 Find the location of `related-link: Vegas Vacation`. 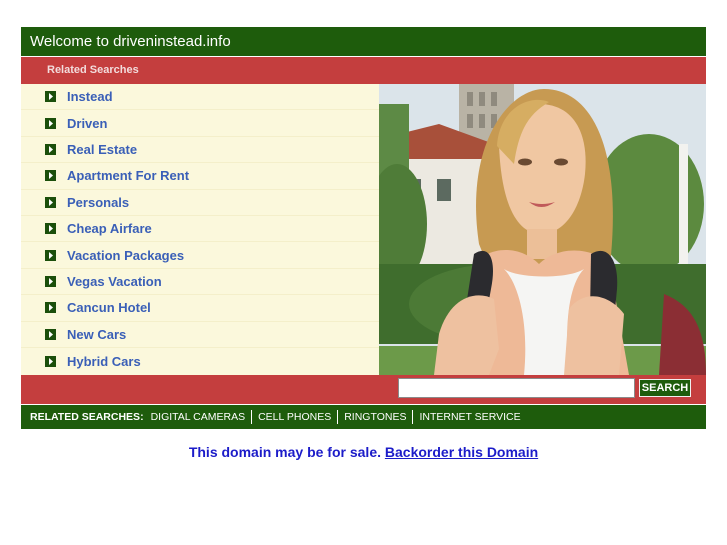

related-link: Vegas Vacation is located at coordinates (114, 281).